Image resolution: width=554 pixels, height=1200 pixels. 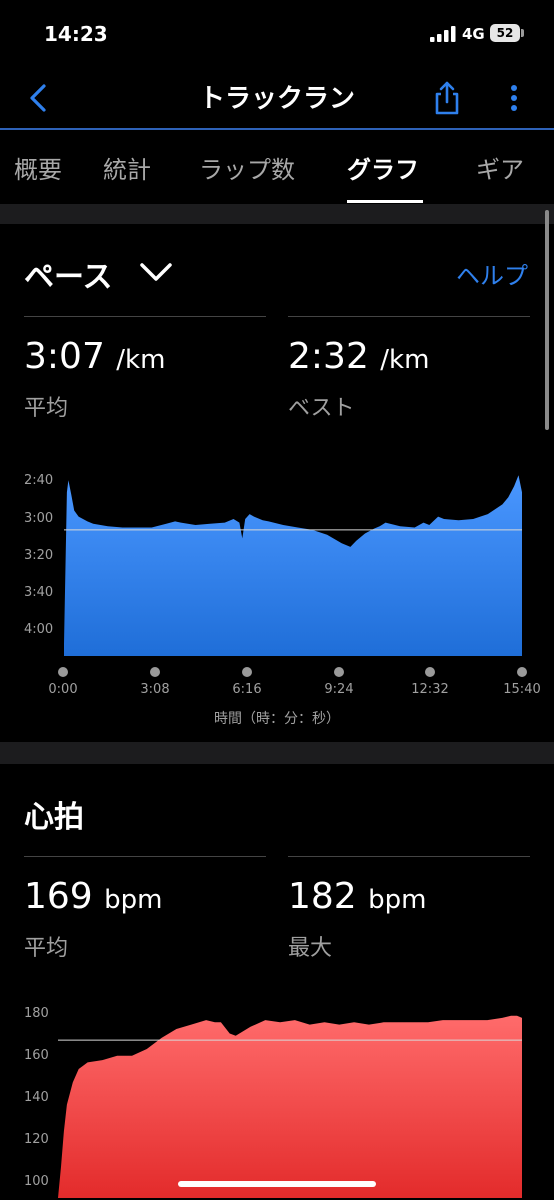 I want to click on tab-gear: ギア, so click(x=500, y=167).